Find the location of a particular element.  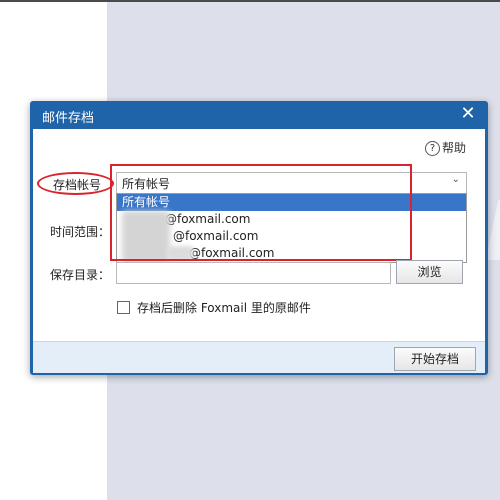

dialog-titlebar: 邮件存档 ✕ is located at coordinates (259, 115).